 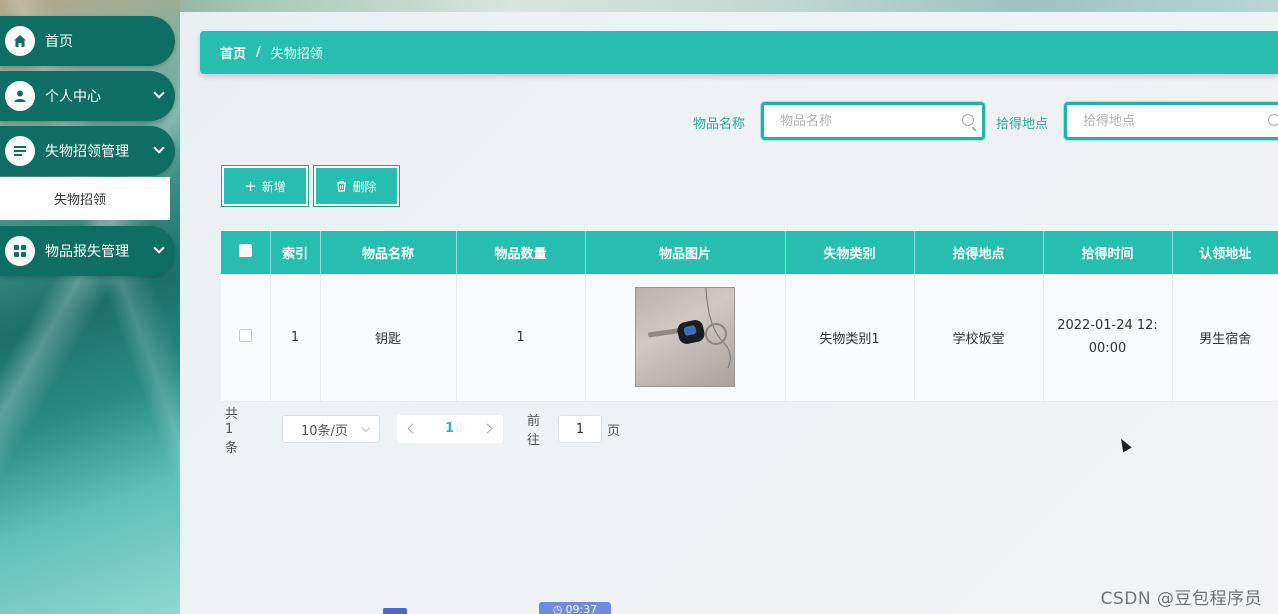 I want to click on trash-icon, so click(x=342, y=186).